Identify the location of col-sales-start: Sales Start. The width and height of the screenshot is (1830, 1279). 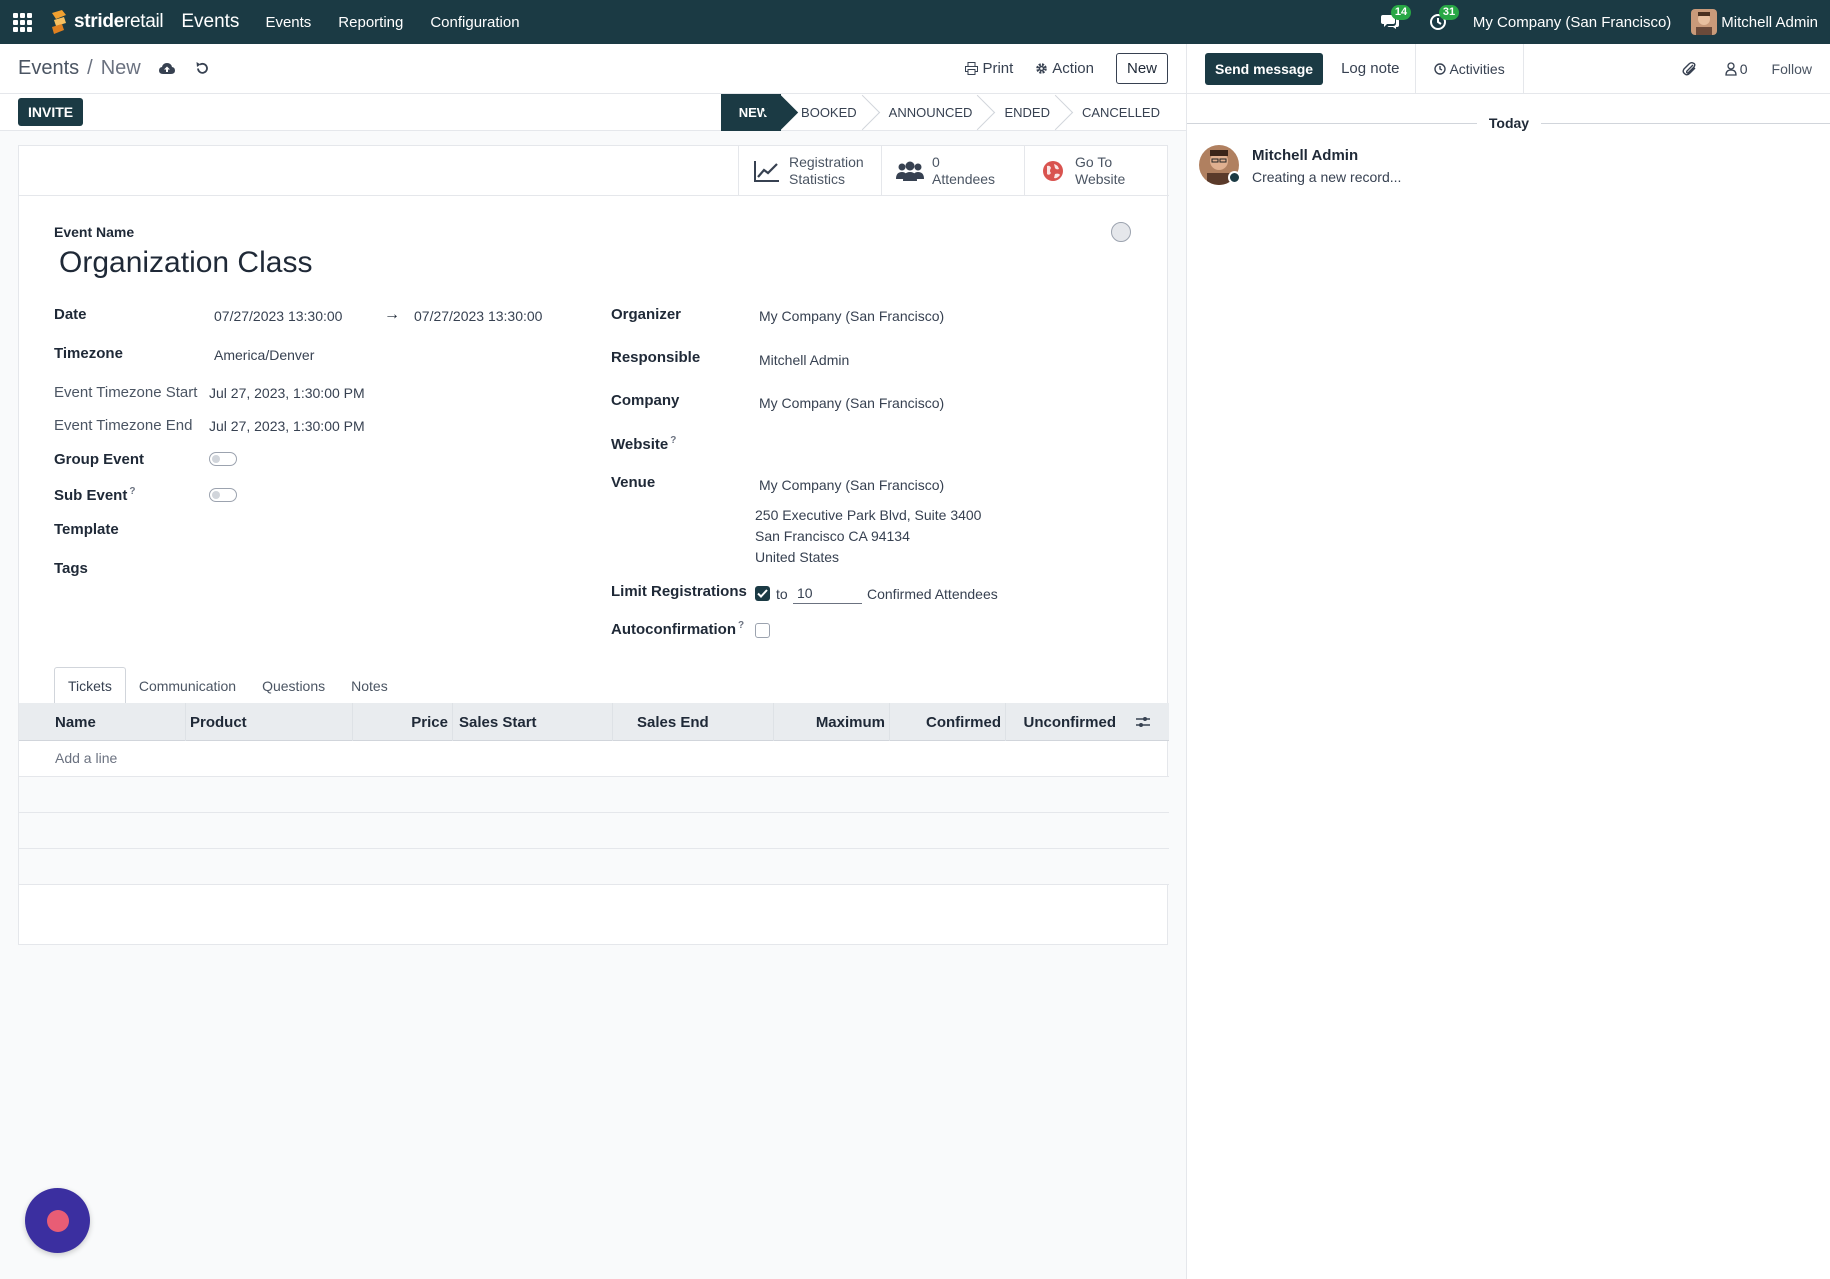
(533, 722).